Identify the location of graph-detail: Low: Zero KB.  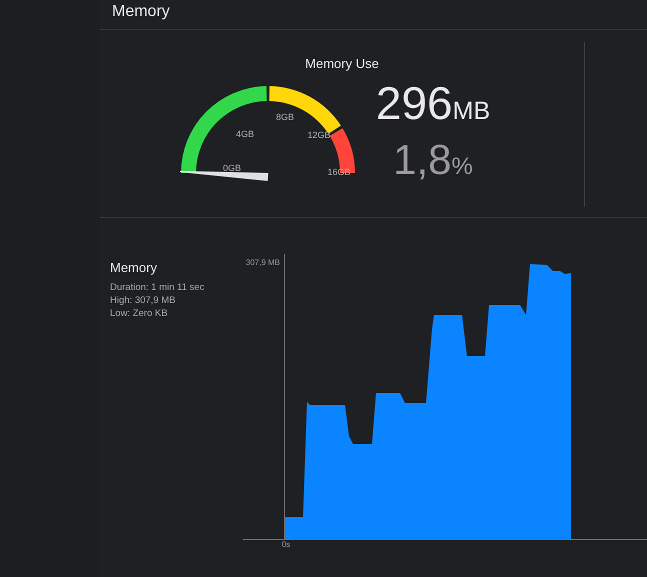
(139, 313).